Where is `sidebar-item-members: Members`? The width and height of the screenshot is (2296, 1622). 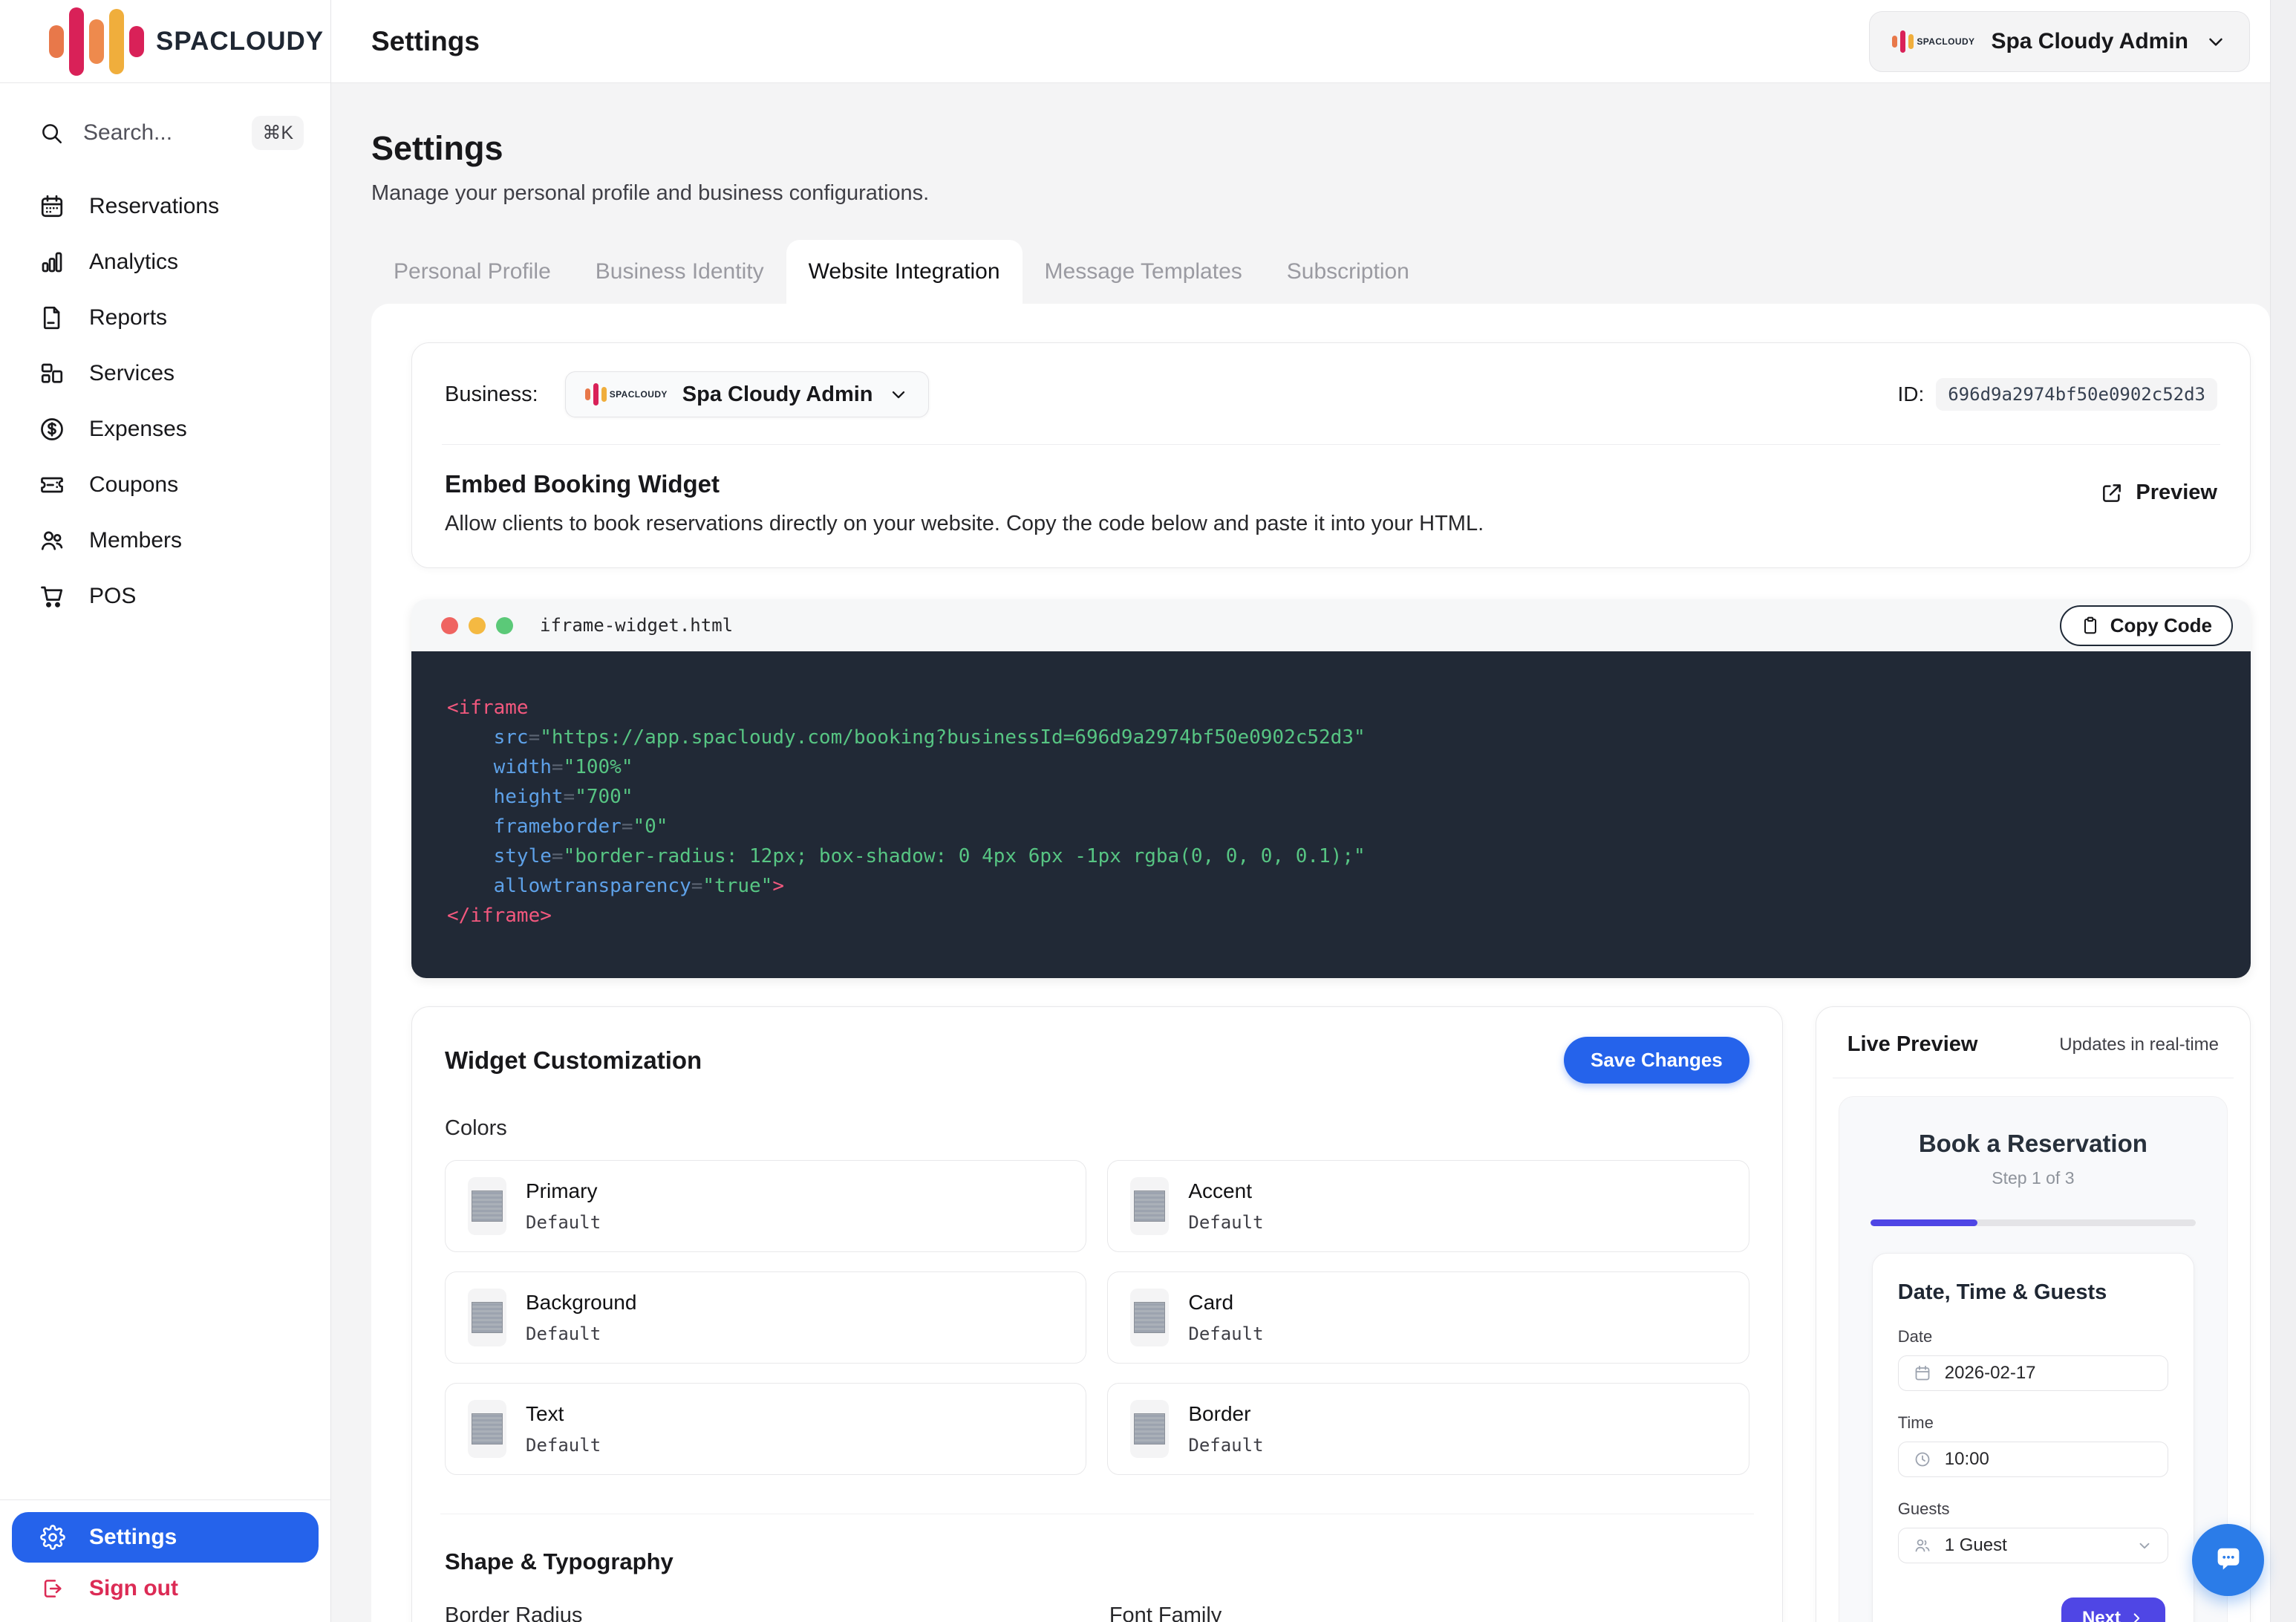
sidebar-item-members: Members is located at coordinates (165, 540).